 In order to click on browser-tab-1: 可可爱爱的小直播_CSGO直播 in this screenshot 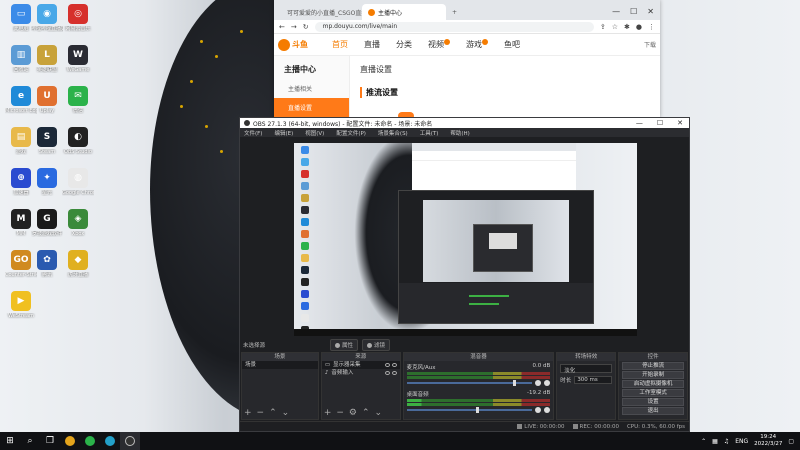, I will do `click(320, 12)`.